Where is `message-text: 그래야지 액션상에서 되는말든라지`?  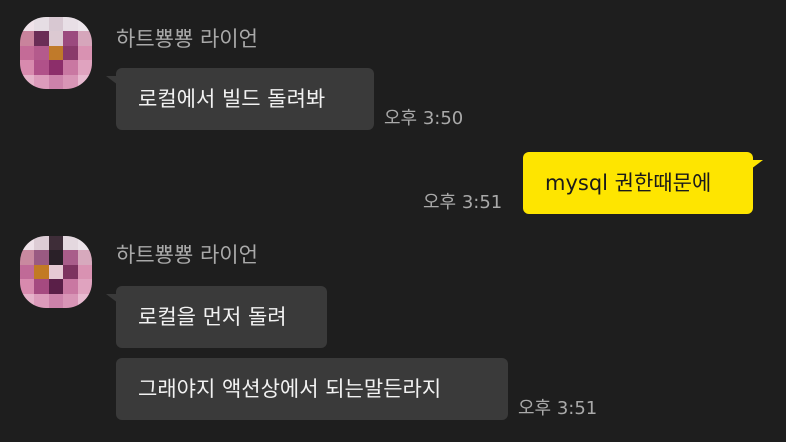 message-text: 그래야지 액션상에서 되는말든라지 is located at coordinates (290, 388).